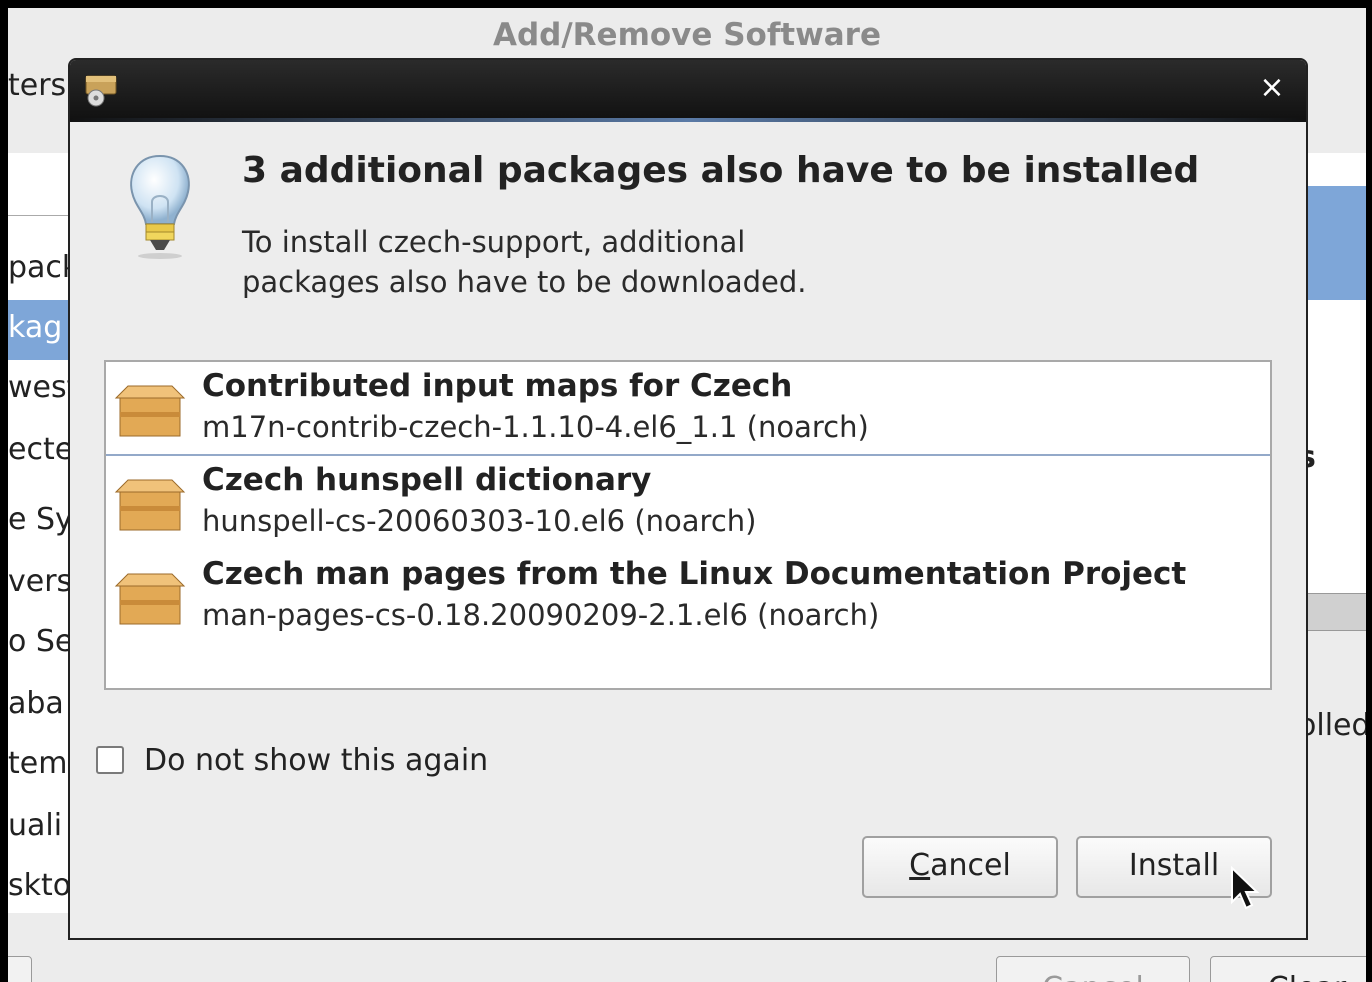 Image resolution: width=1372 pixels, height=982 pixels. Describe the element at coordinates (427, 480) in the screenshot. I see `package-name: Czech hunspell dictionary` at that location.